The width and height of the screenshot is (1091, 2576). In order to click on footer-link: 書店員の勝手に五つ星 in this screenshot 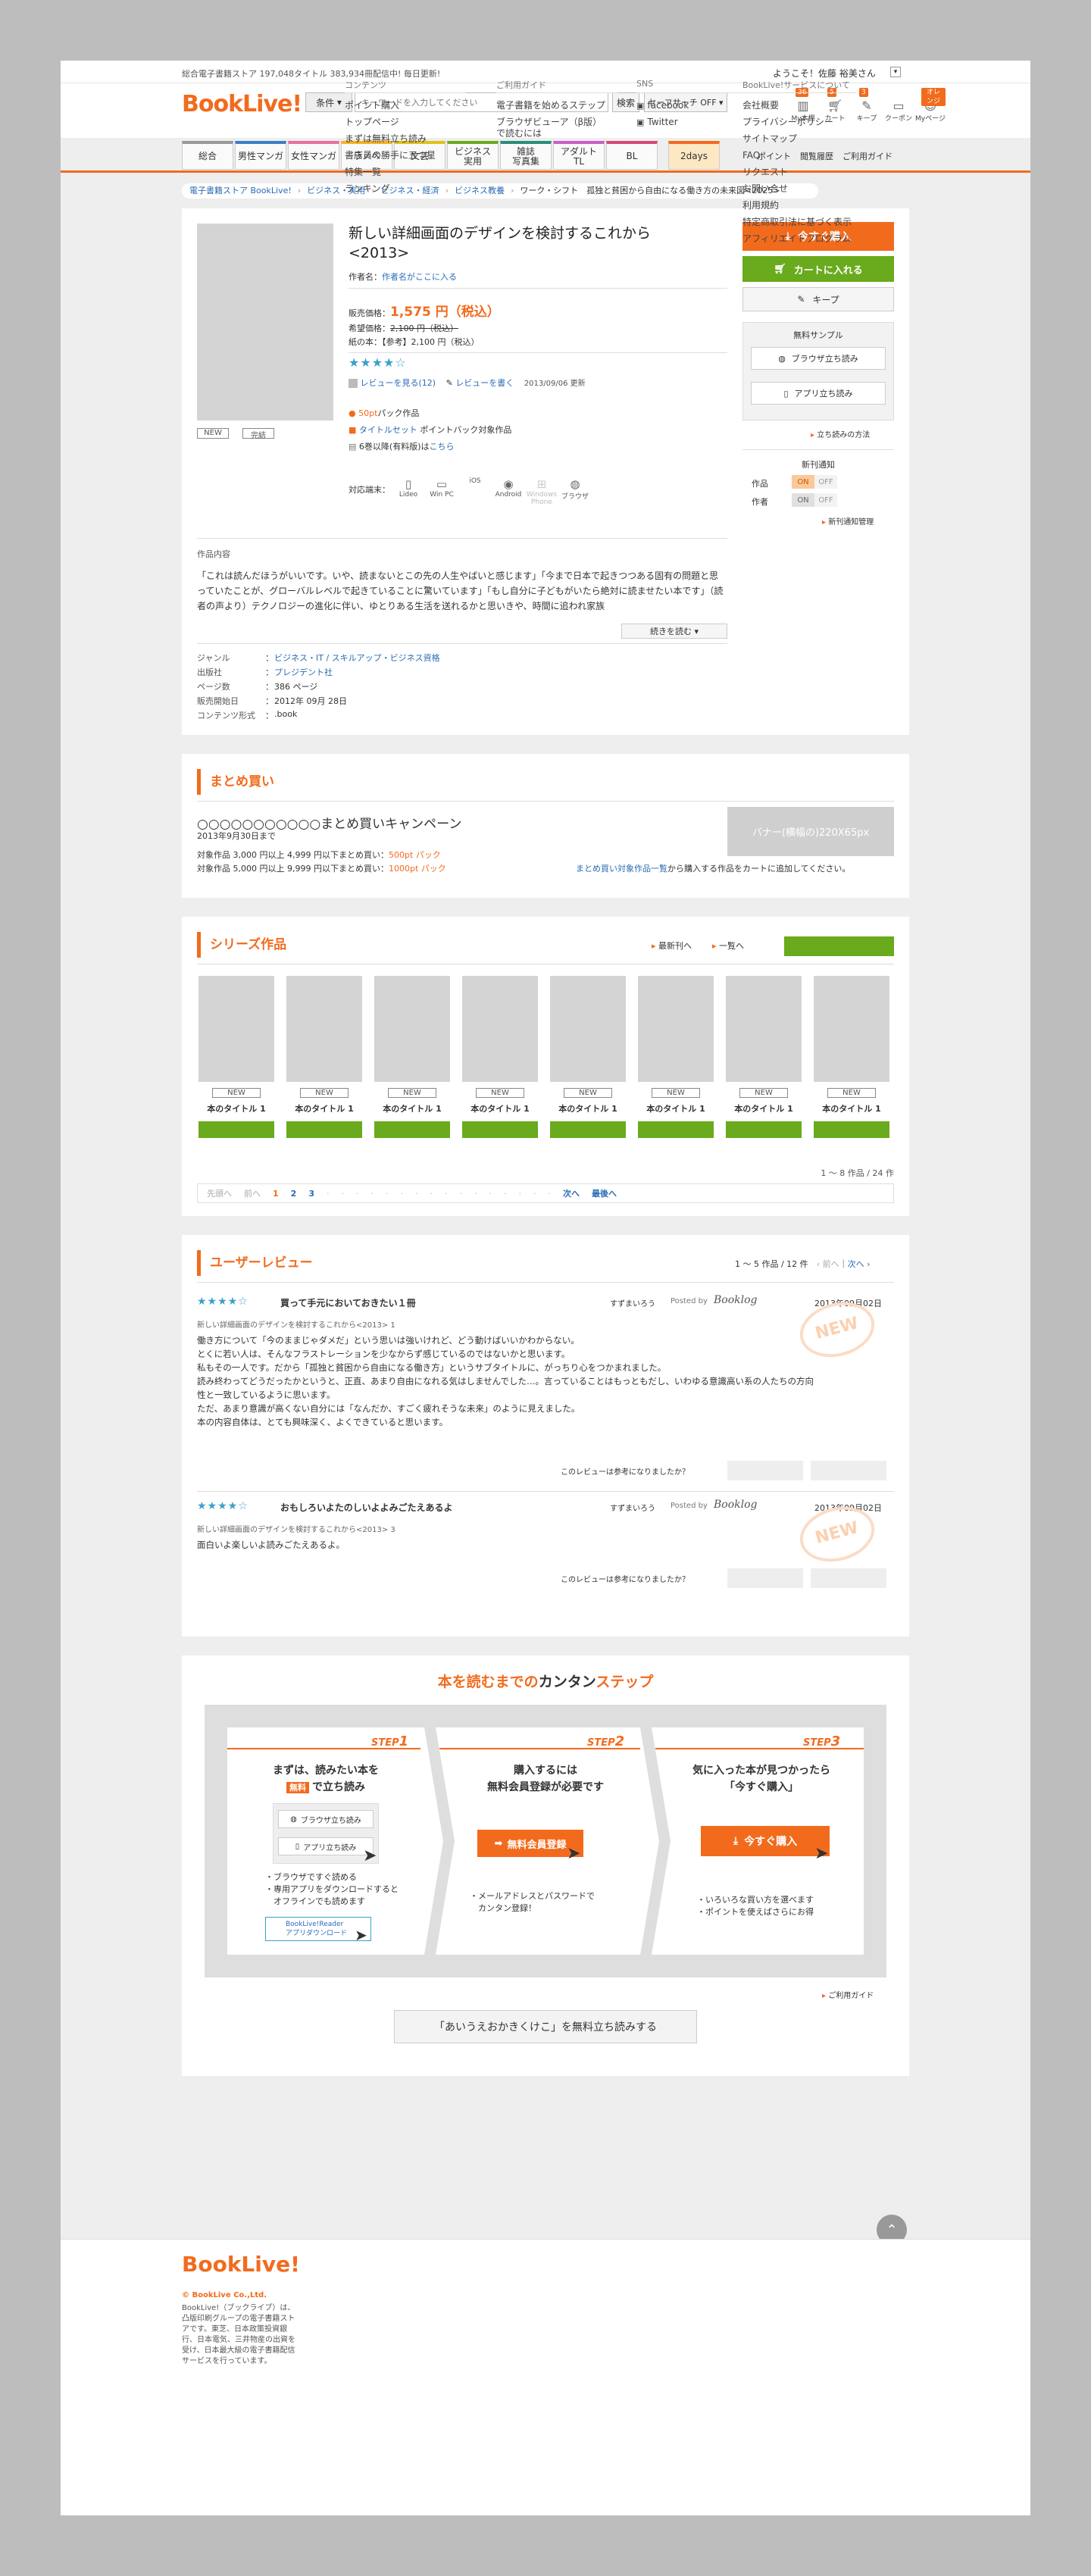, I will do `click(401, 155)`.